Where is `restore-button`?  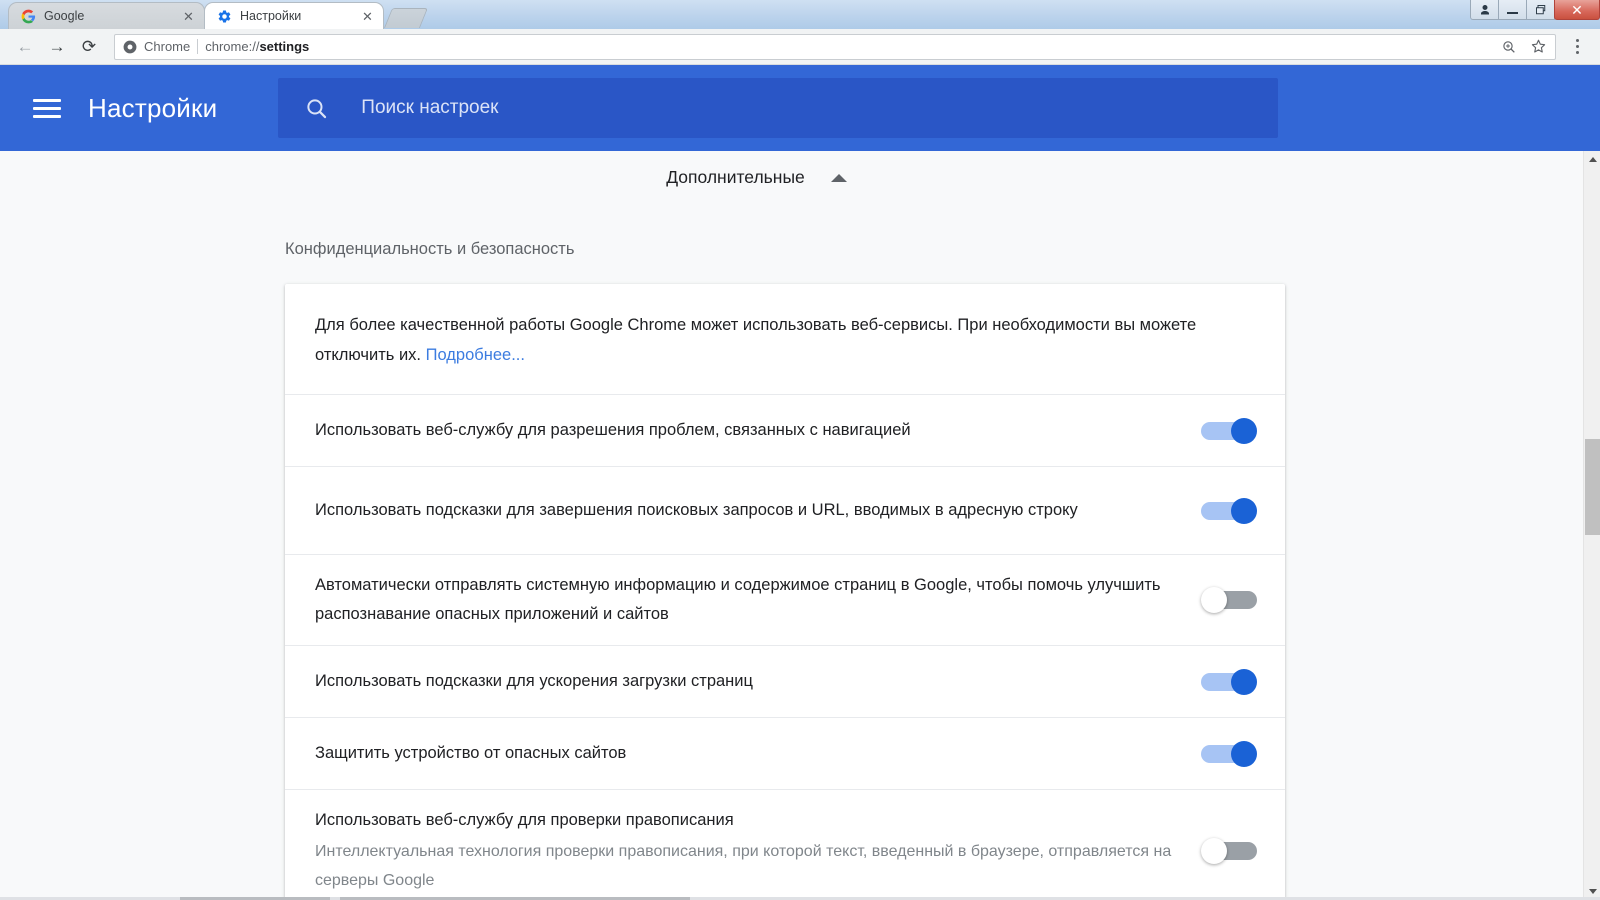
restore-button is located at coordinates (1540, 10).